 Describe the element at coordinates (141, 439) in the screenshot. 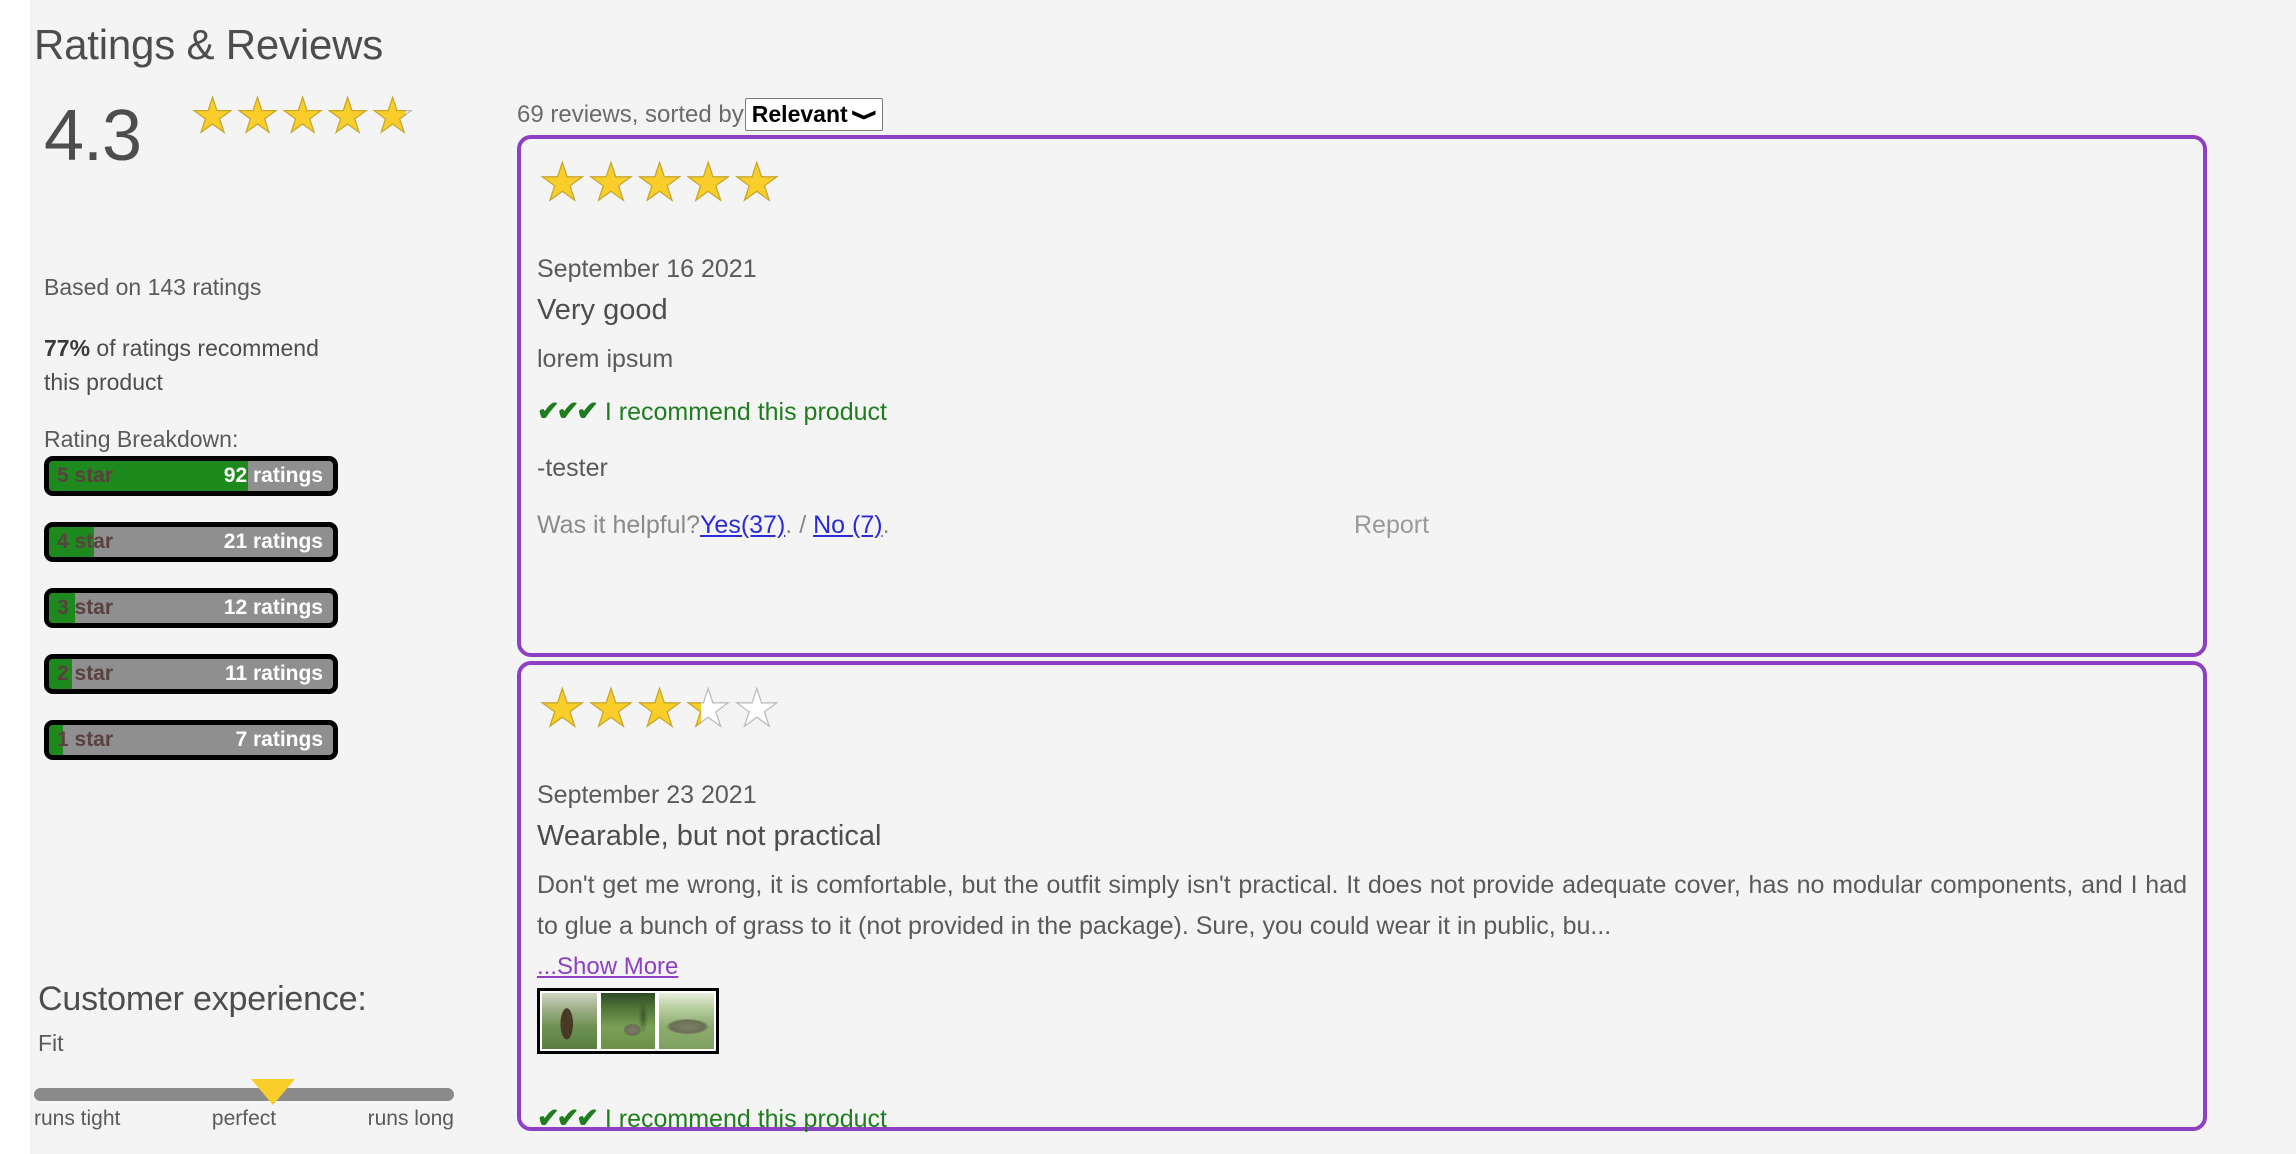

I see `rating-breakdown-label: Rating Breakdown:` at that location.